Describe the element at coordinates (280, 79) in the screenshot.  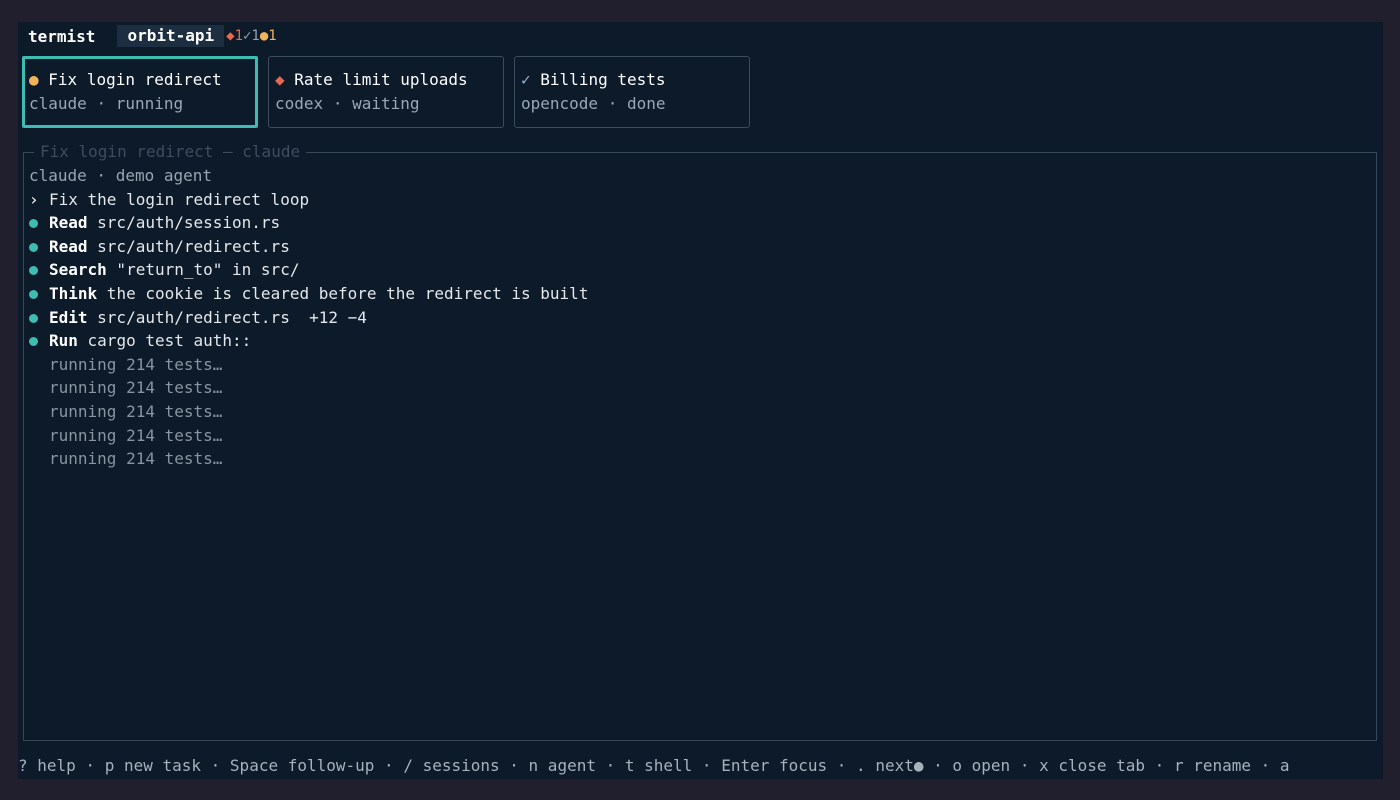
I see `waiting-icon: ◆` at that location.